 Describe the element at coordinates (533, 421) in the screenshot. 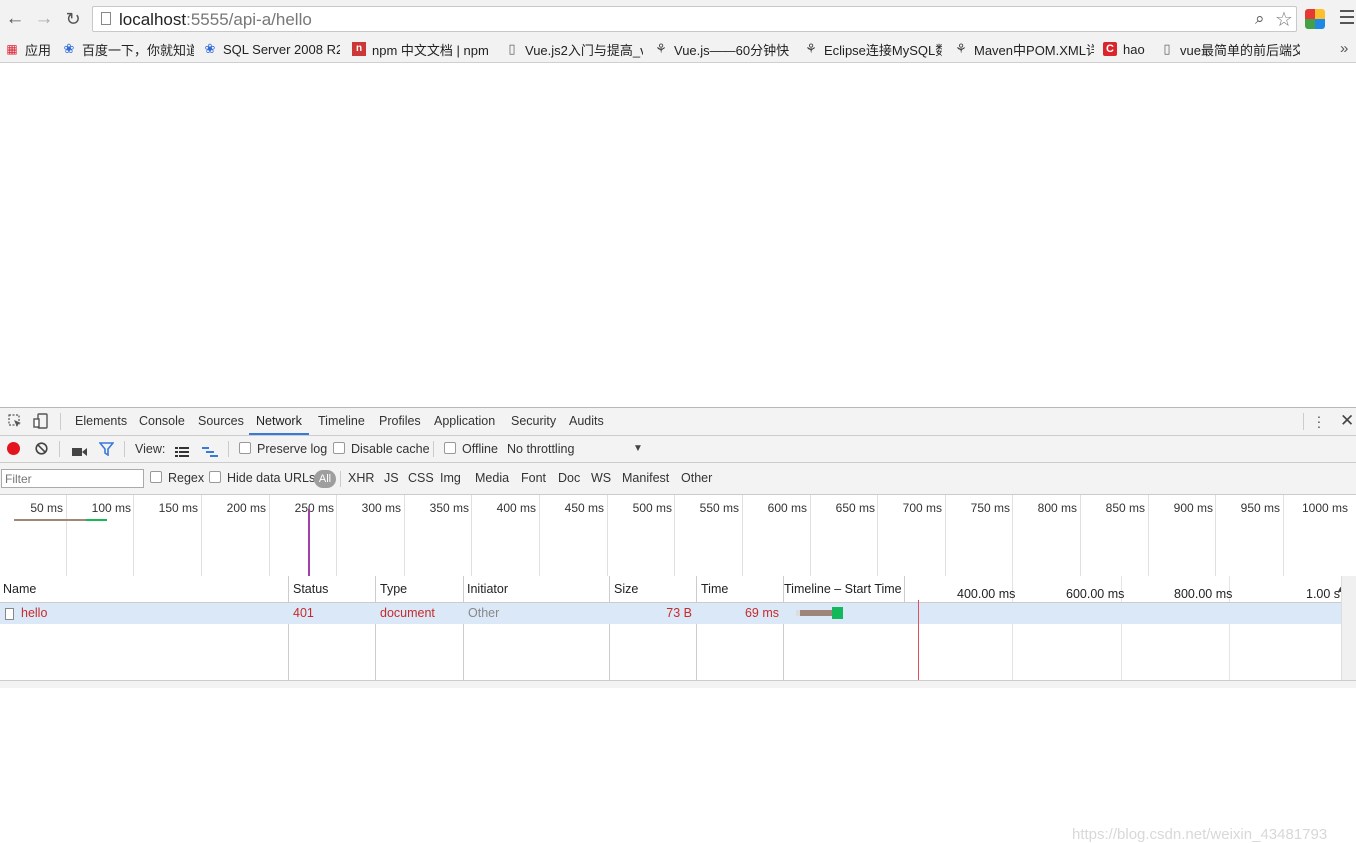

I see `tab-security: Security` at that location.